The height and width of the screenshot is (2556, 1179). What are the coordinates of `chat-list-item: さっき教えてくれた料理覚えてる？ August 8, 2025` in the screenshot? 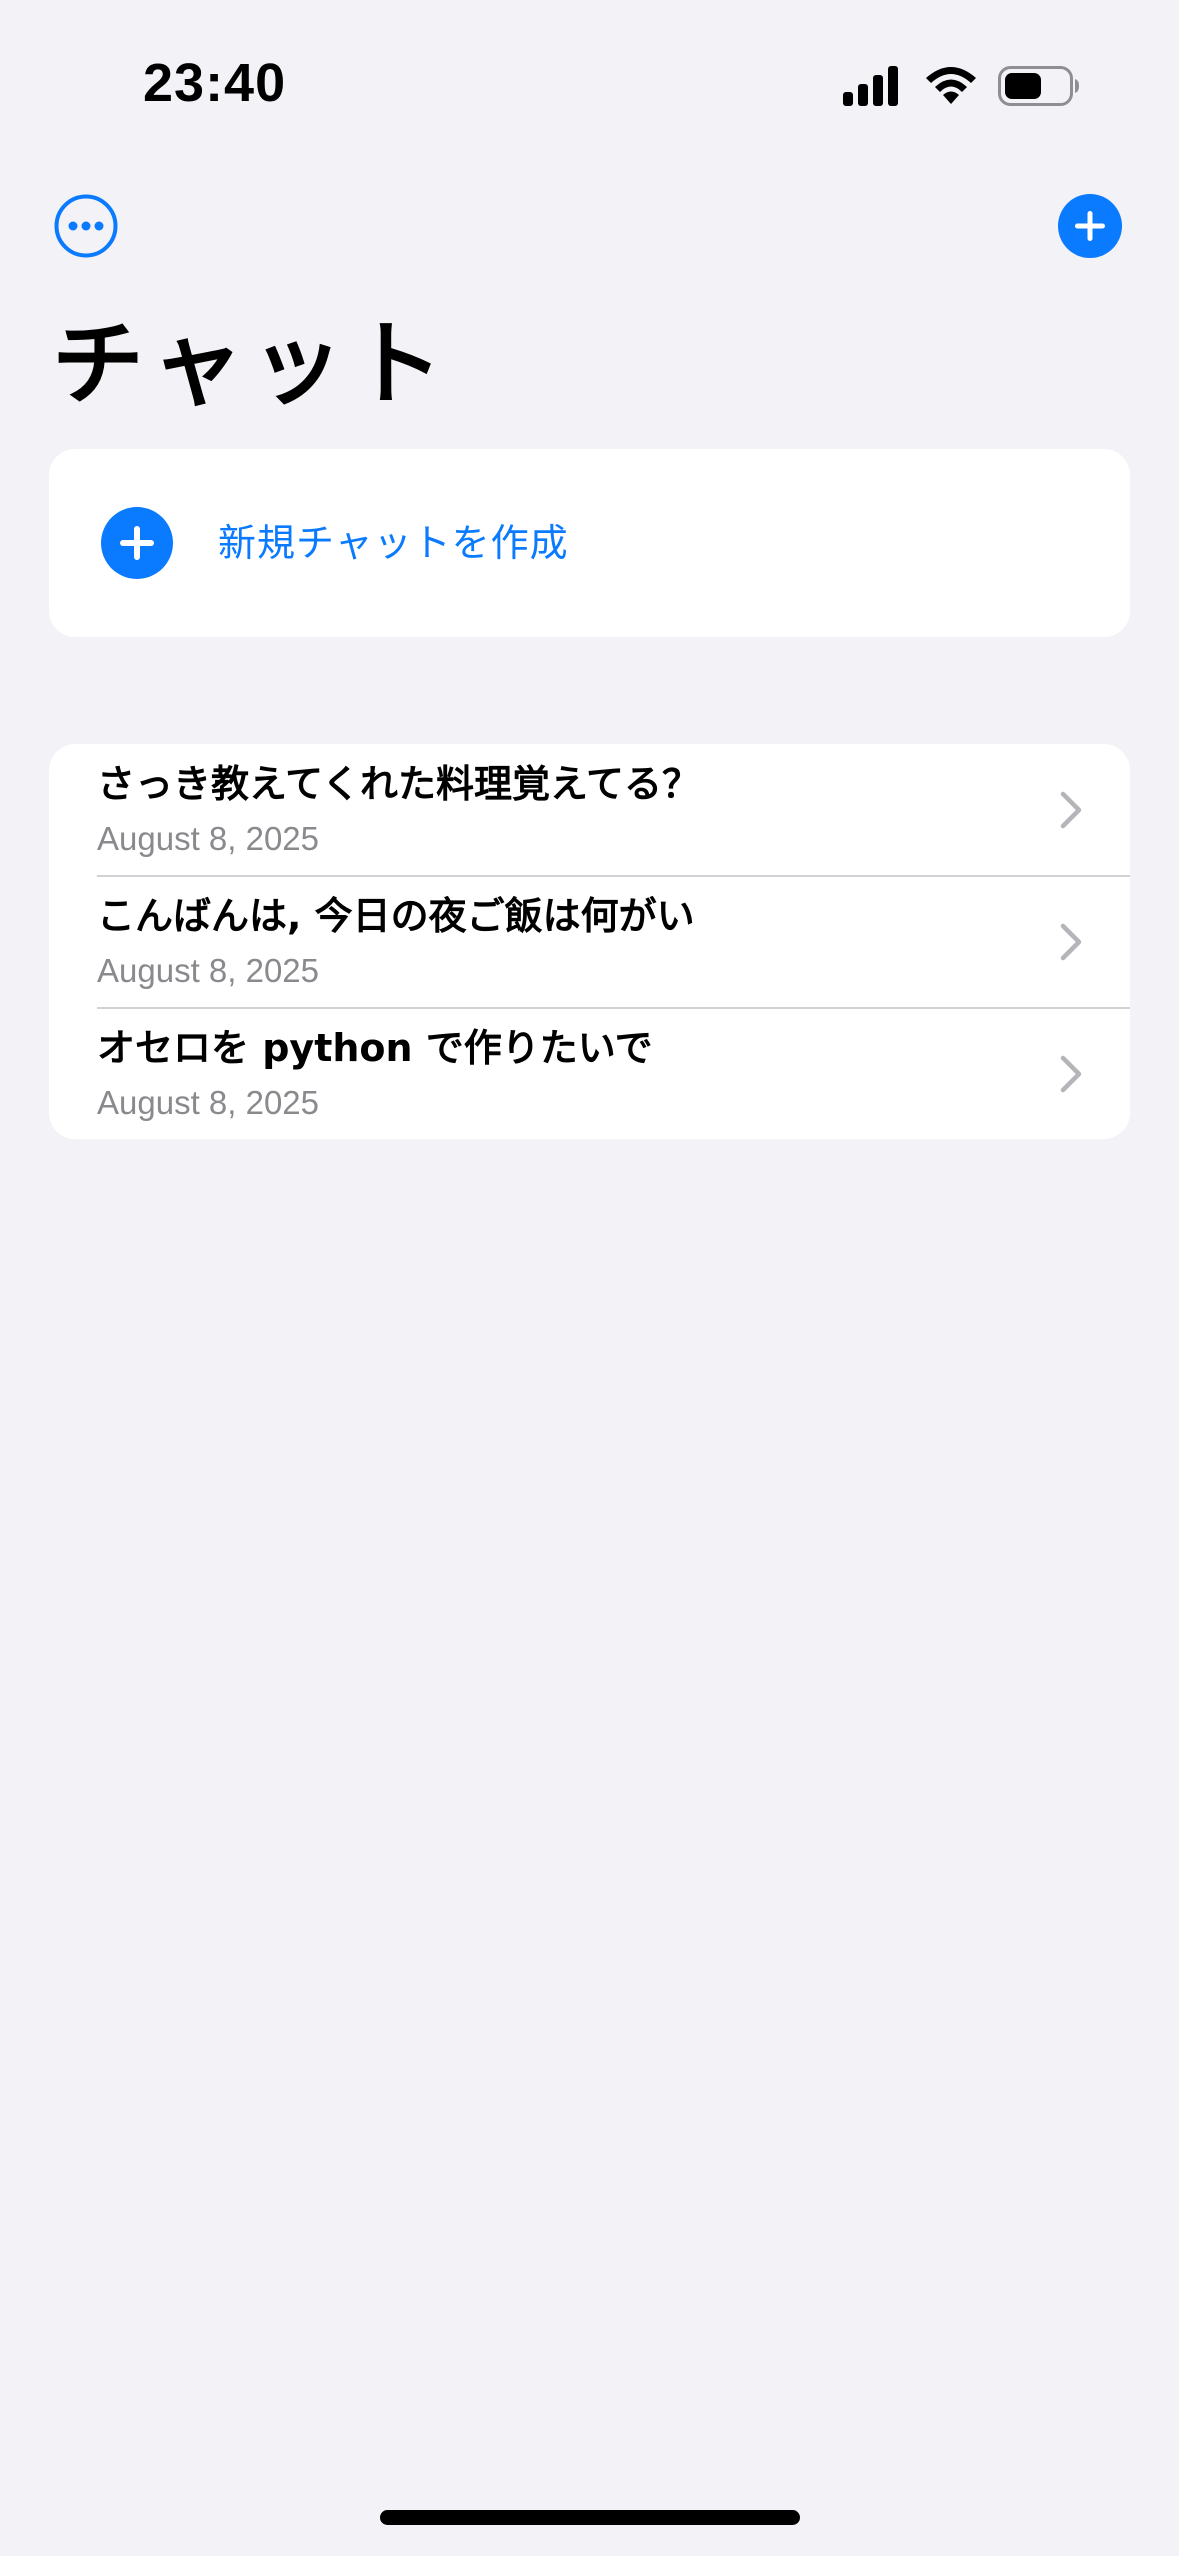 It's located at (589, 809).